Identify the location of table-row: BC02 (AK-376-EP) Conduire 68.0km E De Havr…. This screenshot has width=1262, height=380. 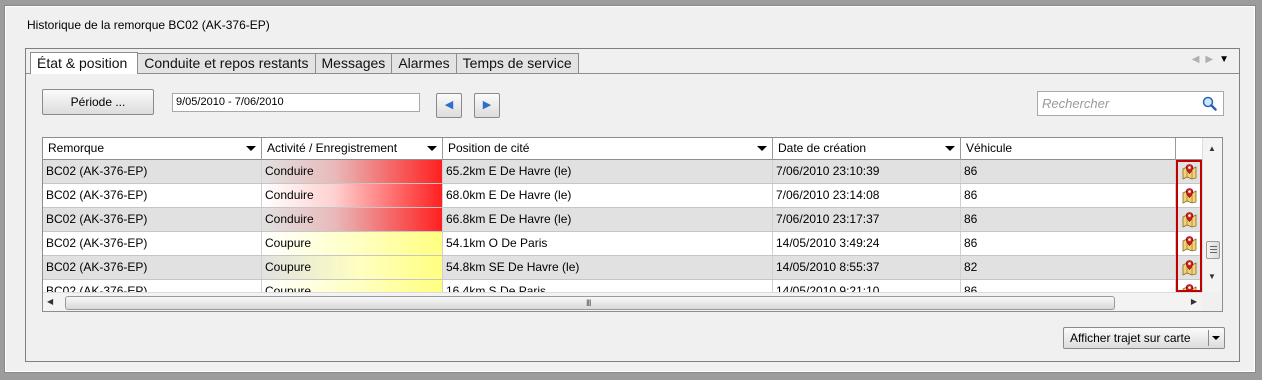
(623, 196).